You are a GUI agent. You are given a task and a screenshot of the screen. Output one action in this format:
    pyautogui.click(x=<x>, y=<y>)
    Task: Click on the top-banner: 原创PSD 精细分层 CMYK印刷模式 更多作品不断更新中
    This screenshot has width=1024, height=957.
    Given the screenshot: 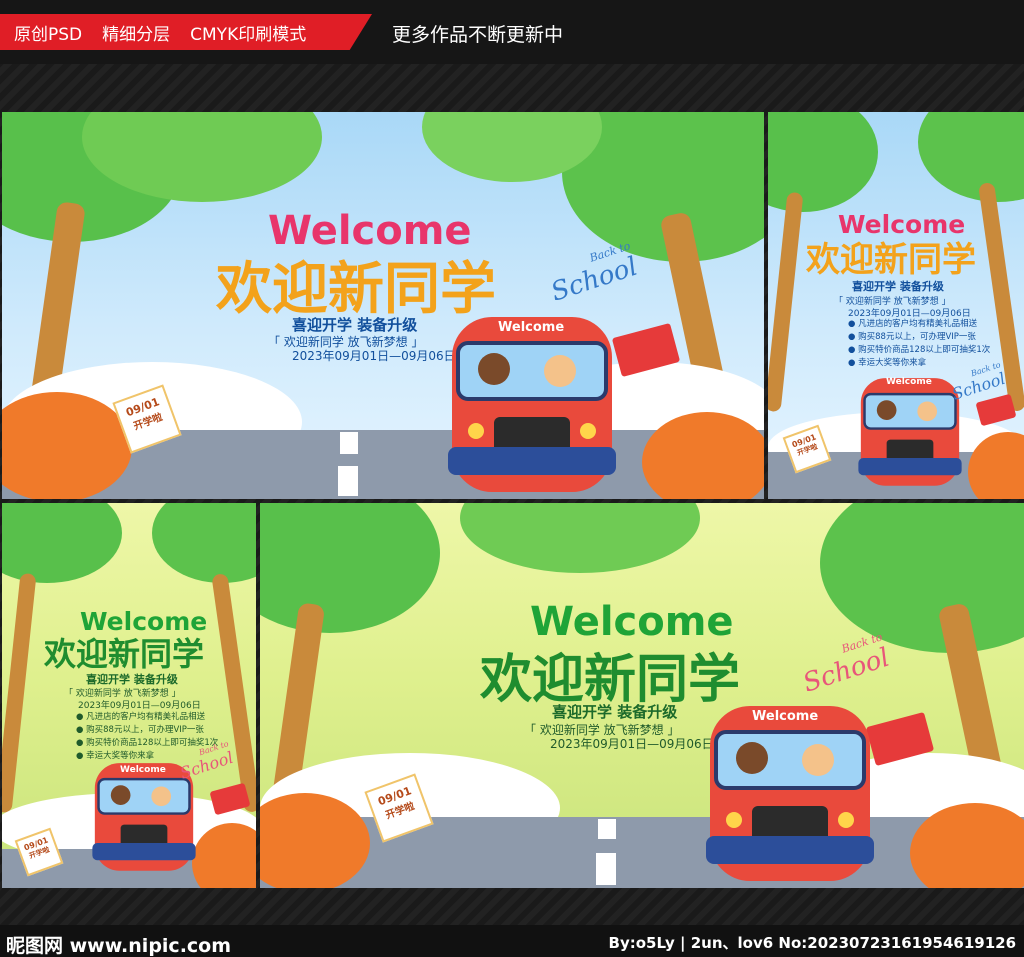 What is the action you would take?
    pyautogui.click(x=512, y=32)
    